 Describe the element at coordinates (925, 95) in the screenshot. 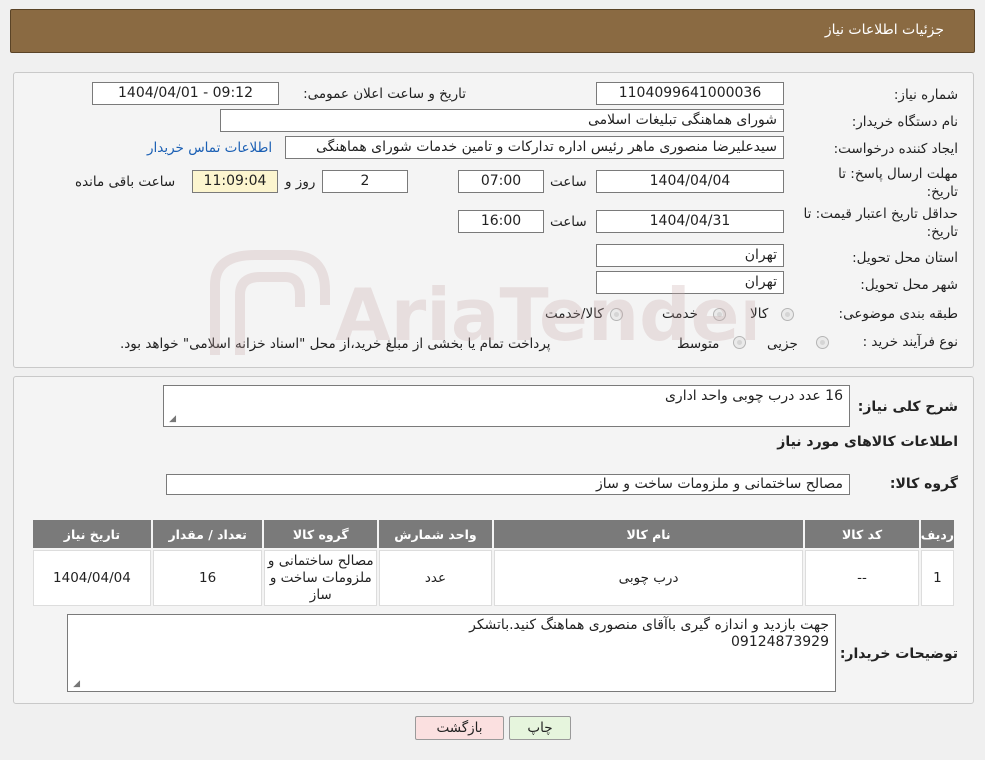

I see `need-number-label: شماره نیاز:` at that location.